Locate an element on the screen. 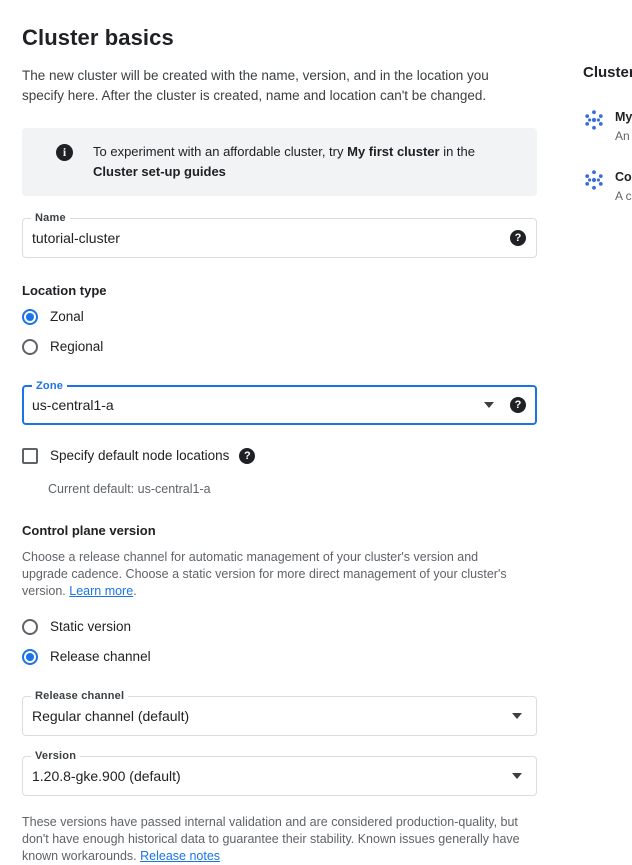  name-field: Name tutorial-cluster ? is located at coordinates (279, 235).